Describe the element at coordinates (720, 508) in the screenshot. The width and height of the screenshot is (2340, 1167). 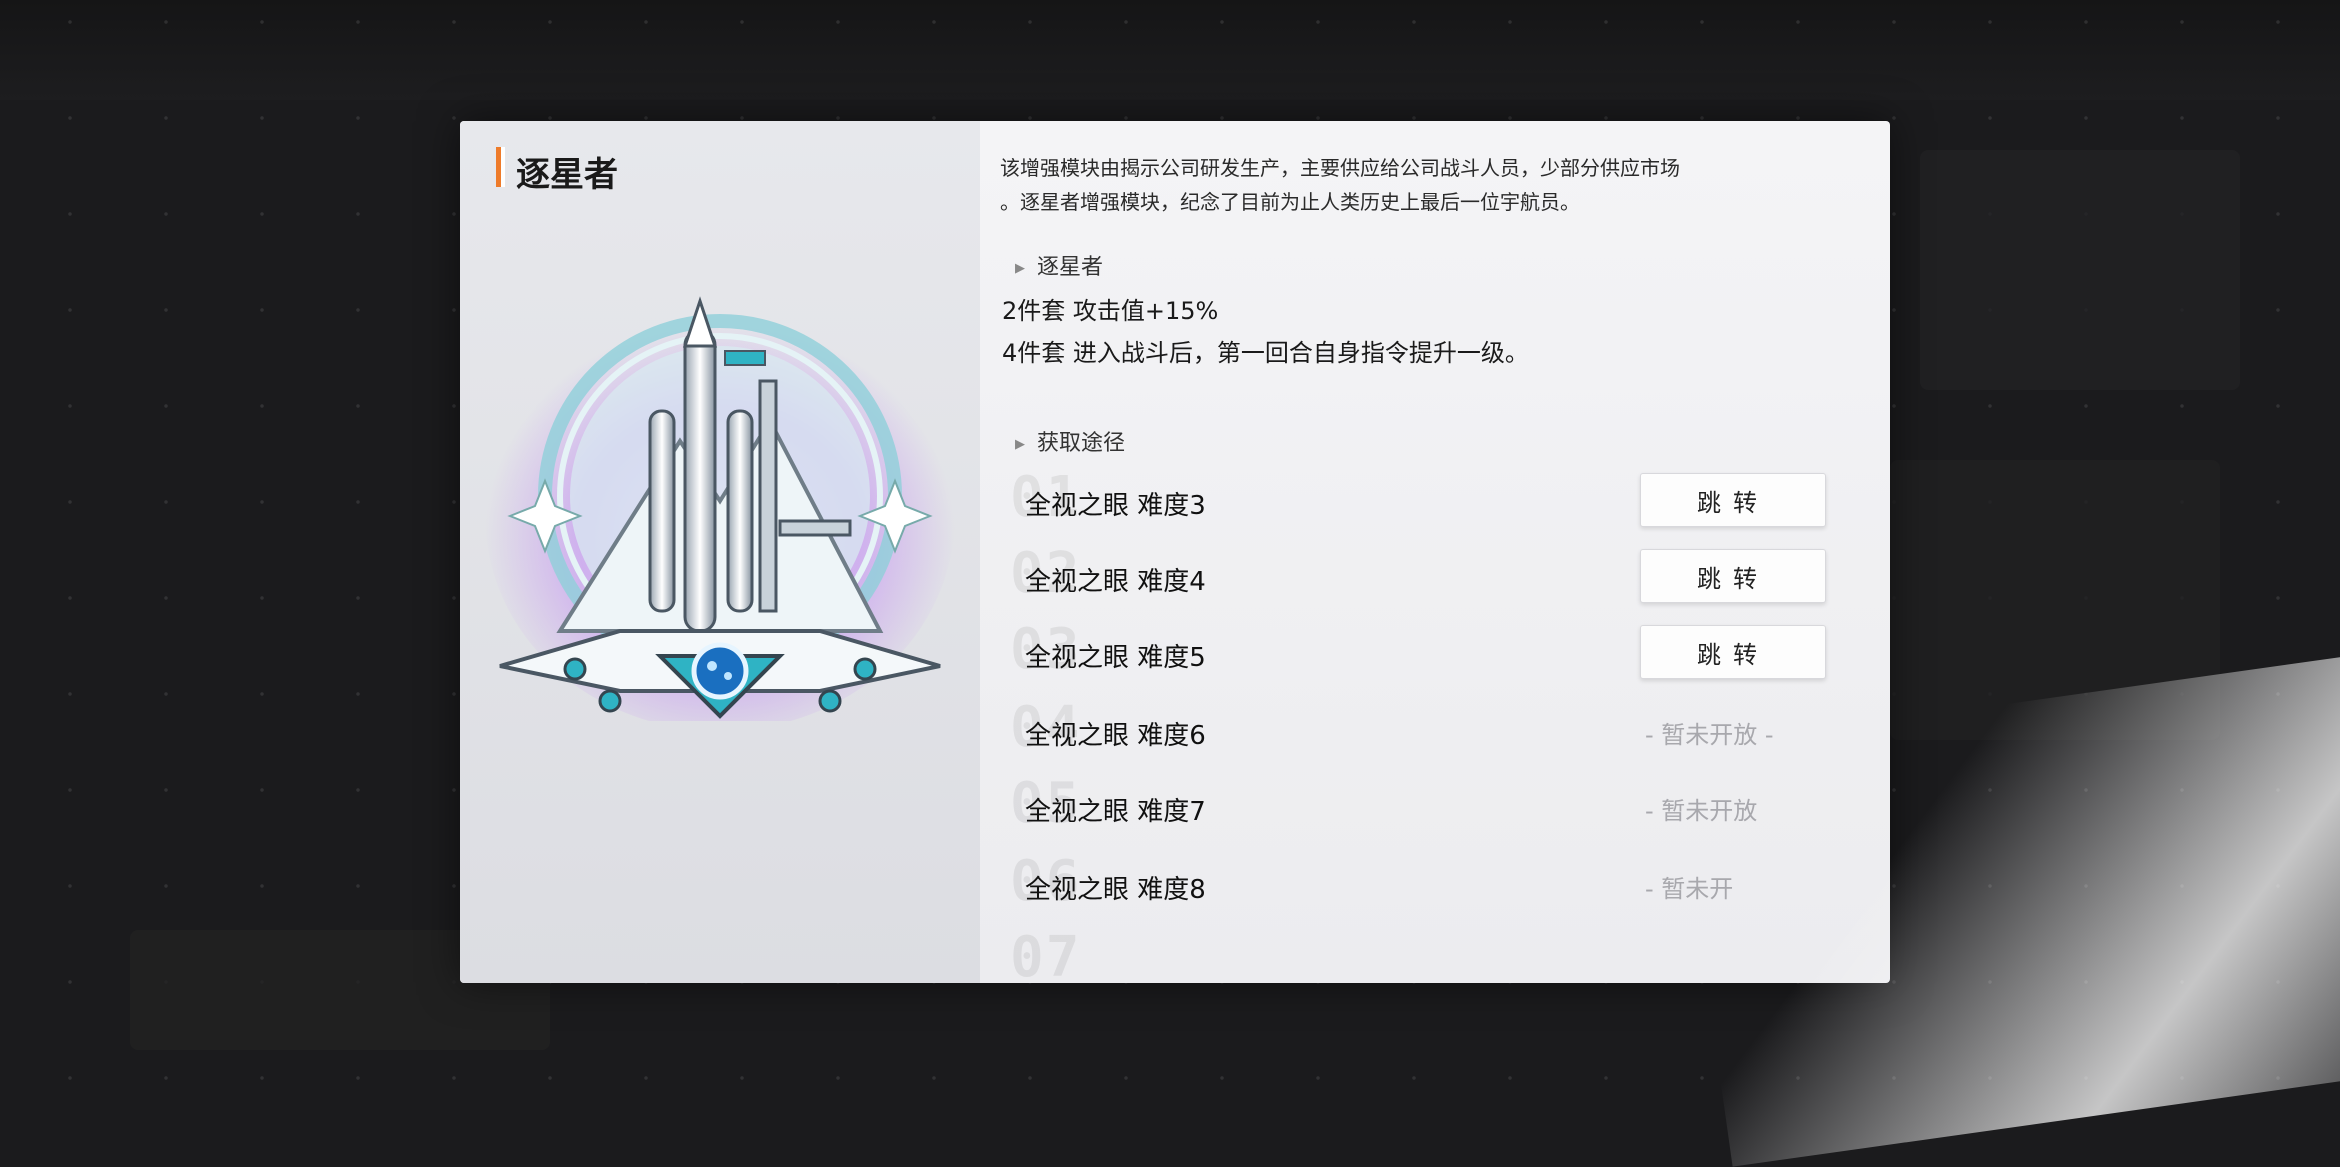
I see `rocket-emblem-icon` at that location.